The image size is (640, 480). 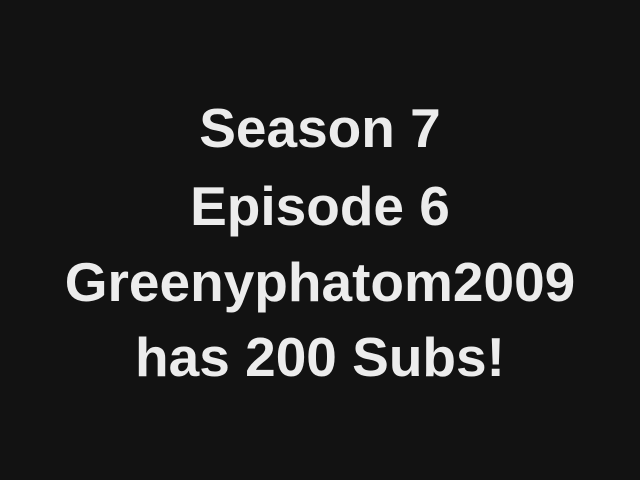 I want to click on channel-name-text: Greenyphatom2009, so click(x=320, y=282).